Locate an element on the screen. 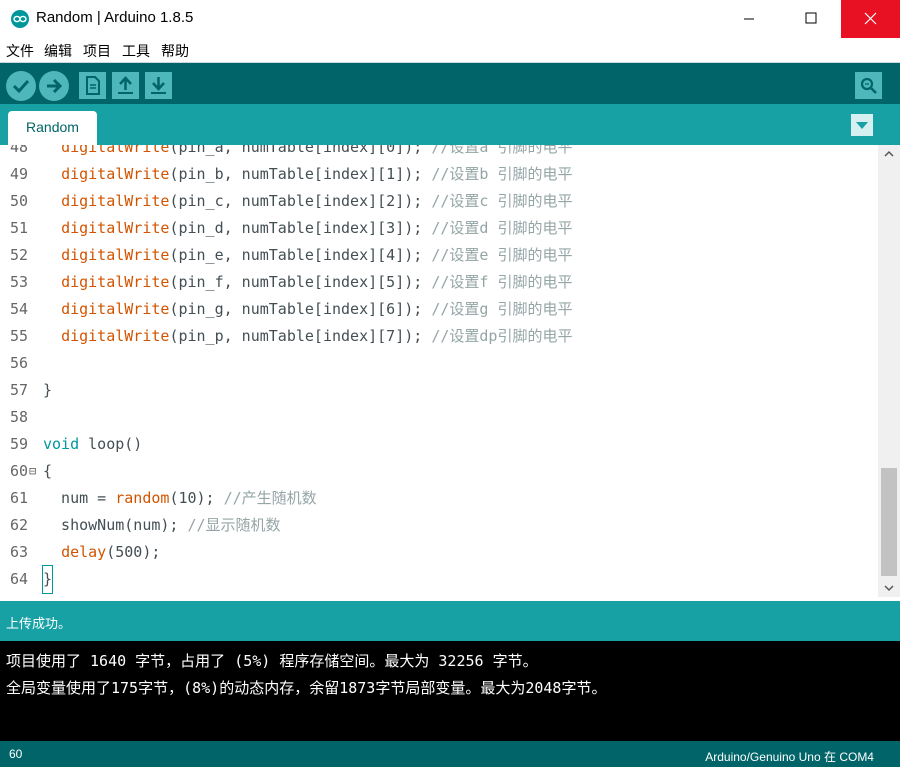 This screenshot has height=767, width=900. chevron-up-icon is located at coordinates (889, 153).